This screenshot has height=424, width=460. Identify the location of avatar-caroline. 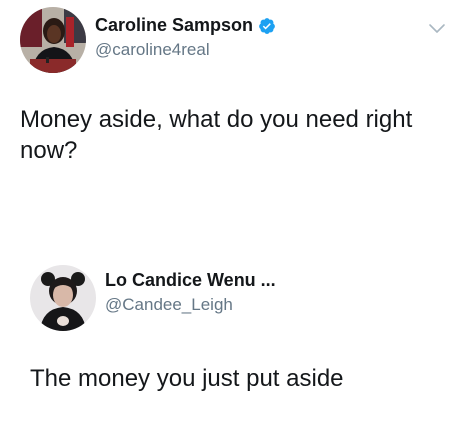
(53, 40).